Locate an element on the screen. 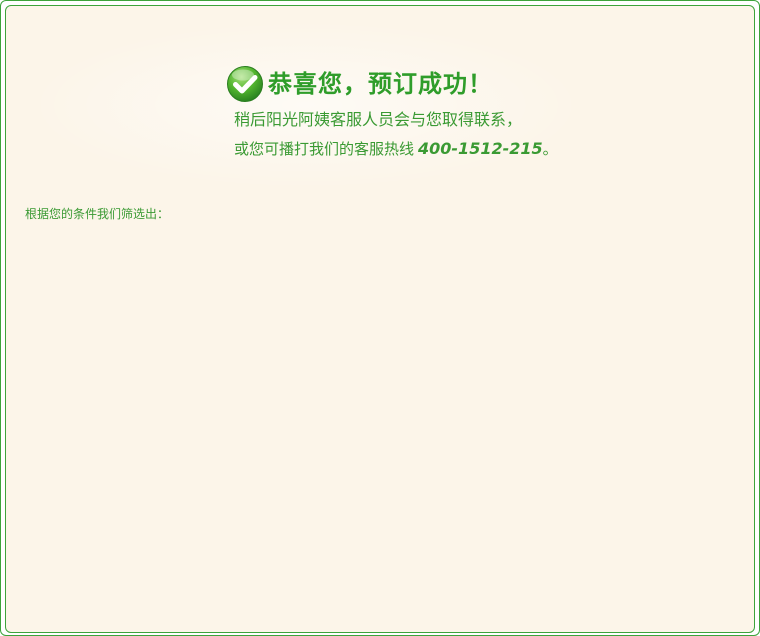 Image resolution: width=760 pixels, height=636 pixels. check-circle-icon is located at coordinates (245, 84).